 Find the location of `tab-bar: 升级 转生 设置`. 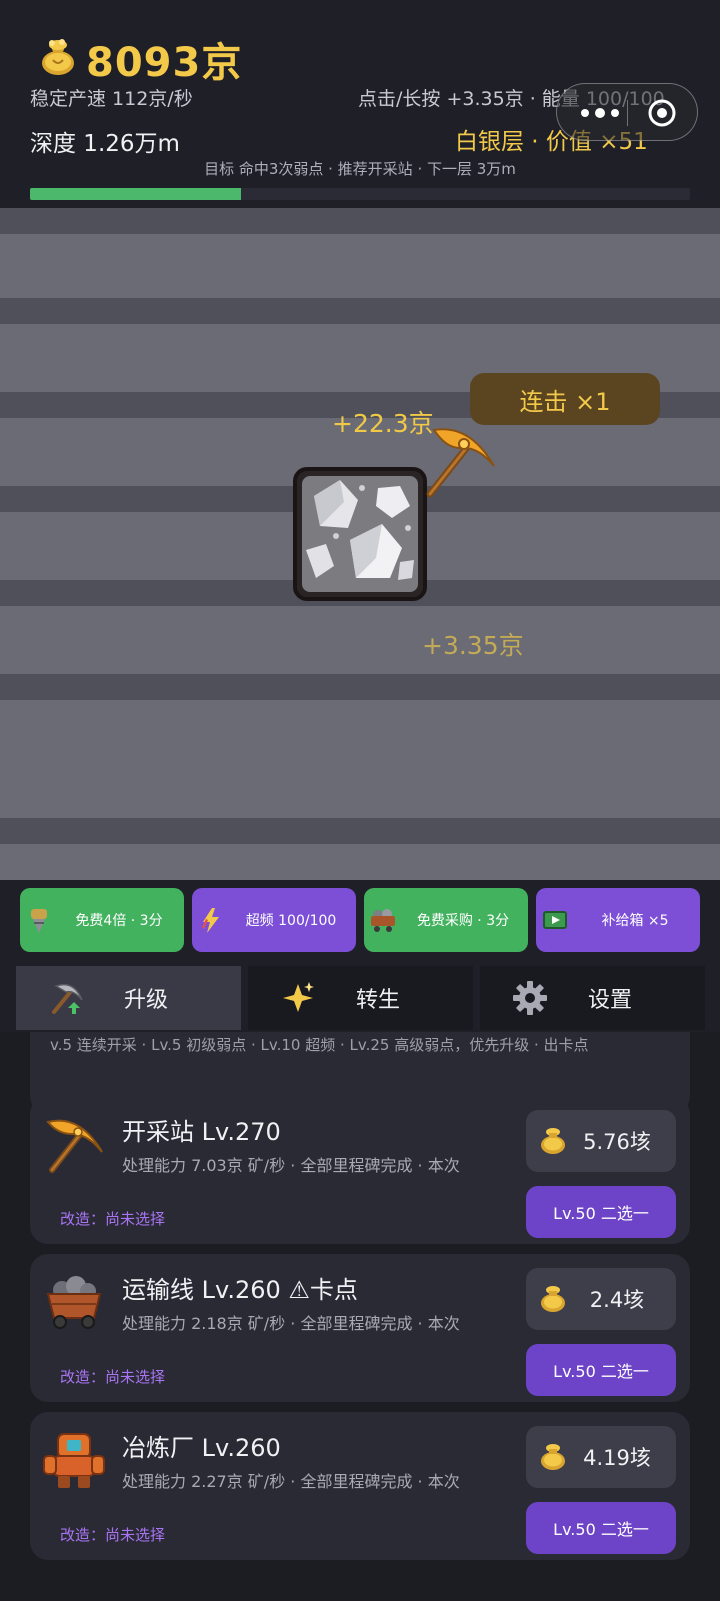

tab-bar: 升级 转生 设置 is located at coordinates (360, 998).